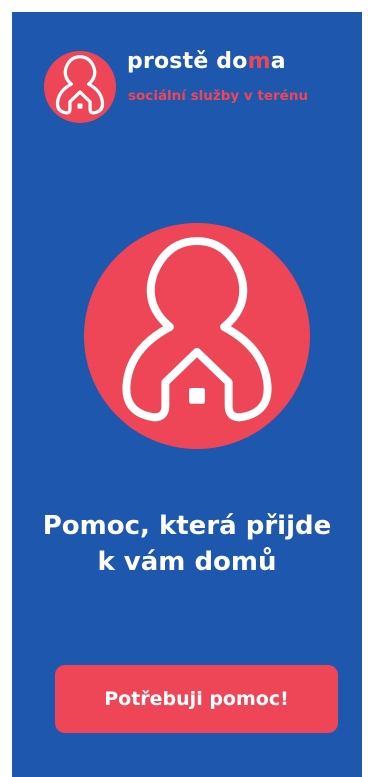 The width and height of the screenshot is (368, 777). I want to click on headline-line-1: Pomoc, která přijde, so click(187, 526).